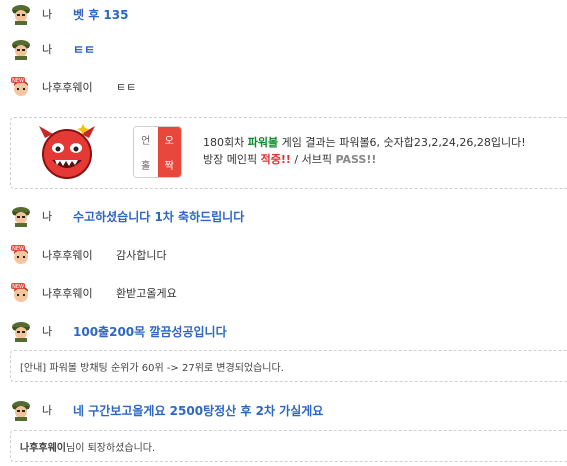 This screenshot has height=466, width=567. Describe the element at coordinates (111, 448) in the screenshot. I see `leave-text: 님이 퇴장하셨습니다.` at that location.